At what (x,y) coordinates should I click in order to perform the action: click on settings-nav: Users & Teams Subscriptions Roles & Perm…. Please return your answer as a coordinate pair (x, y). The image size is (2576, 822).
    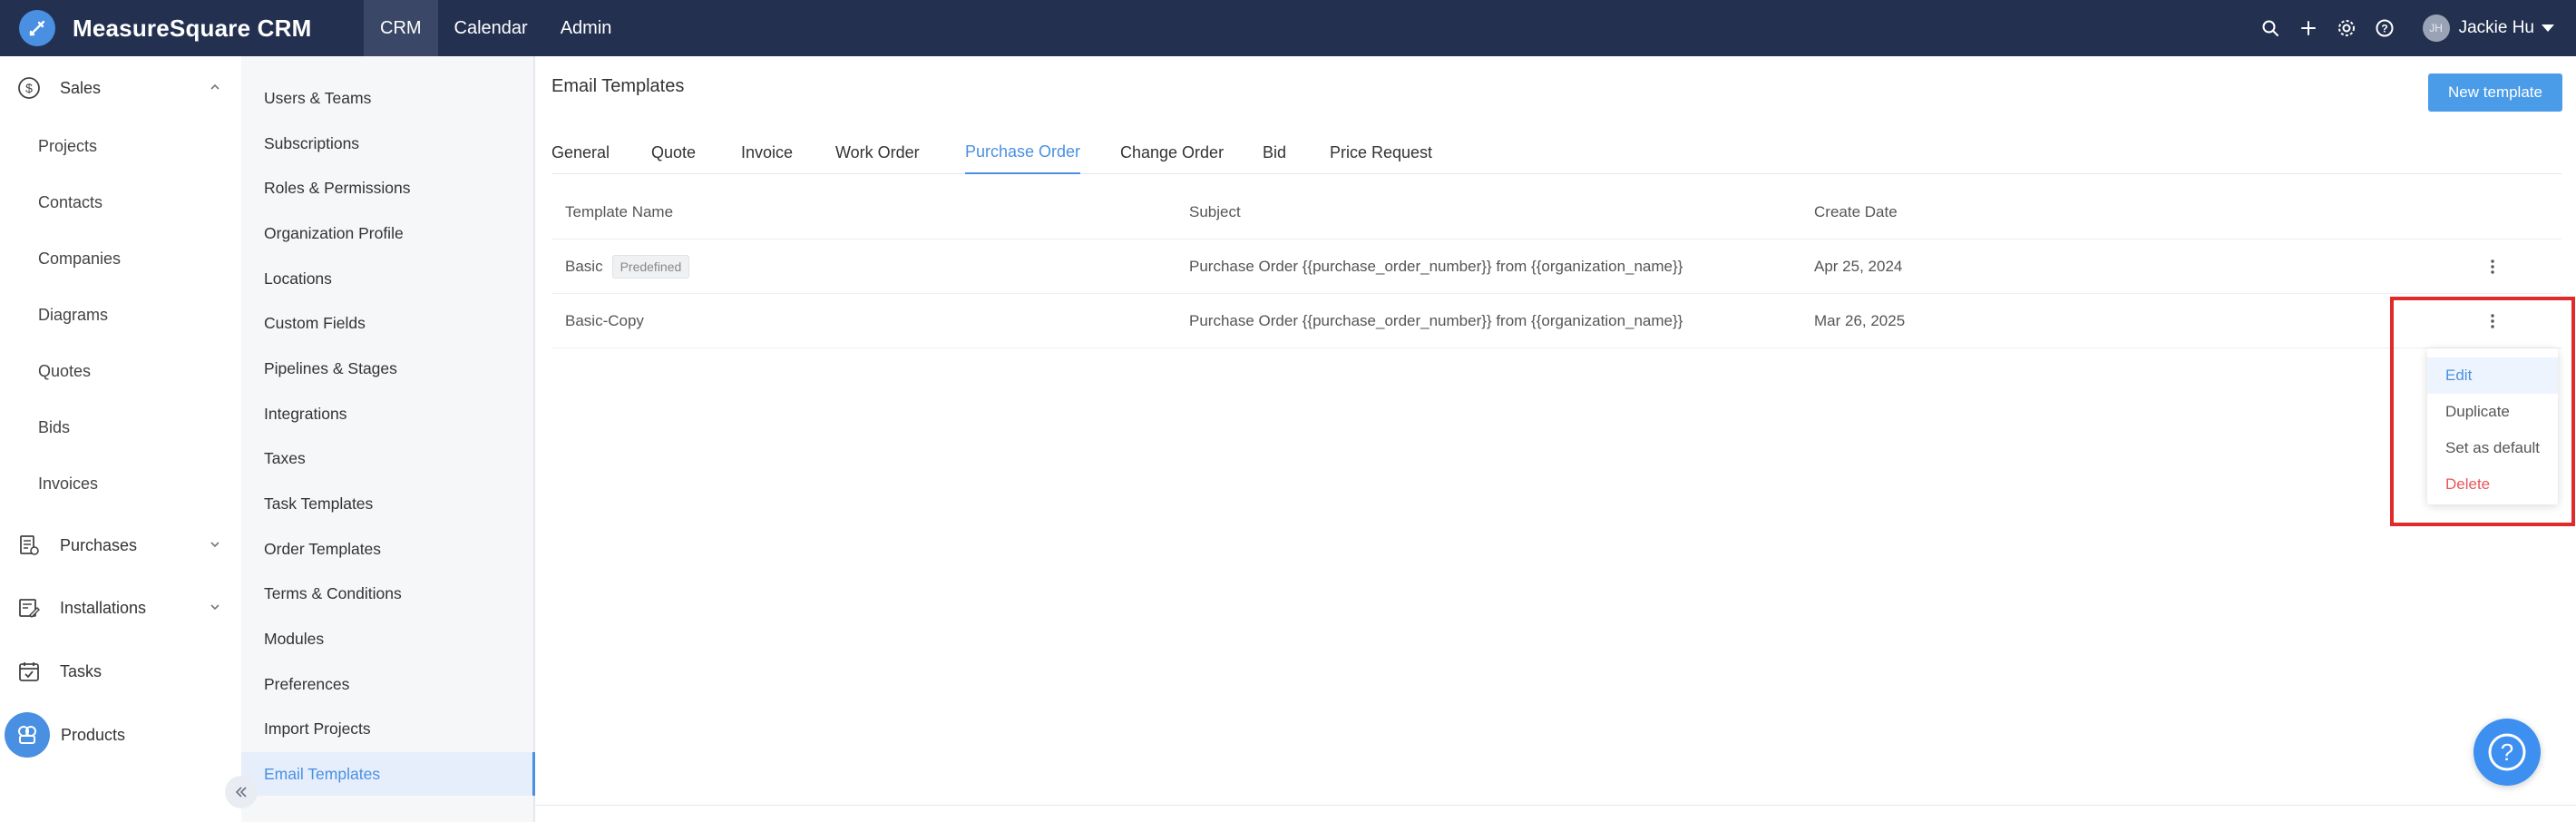
    Looking at the image, I should click on (388, 439).